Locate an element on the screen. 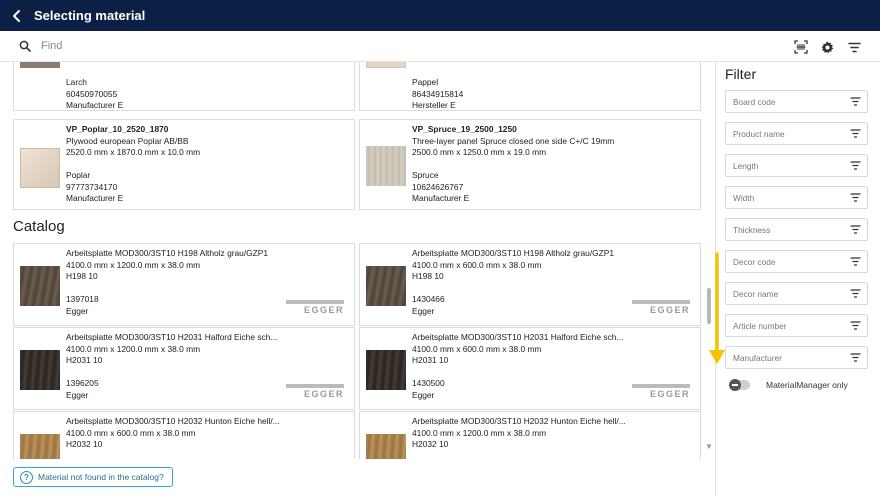 This screenshot has width=880, height=496. material-not-found-button: ? Material not found in the catalog? is located at coordinates (93, 477).